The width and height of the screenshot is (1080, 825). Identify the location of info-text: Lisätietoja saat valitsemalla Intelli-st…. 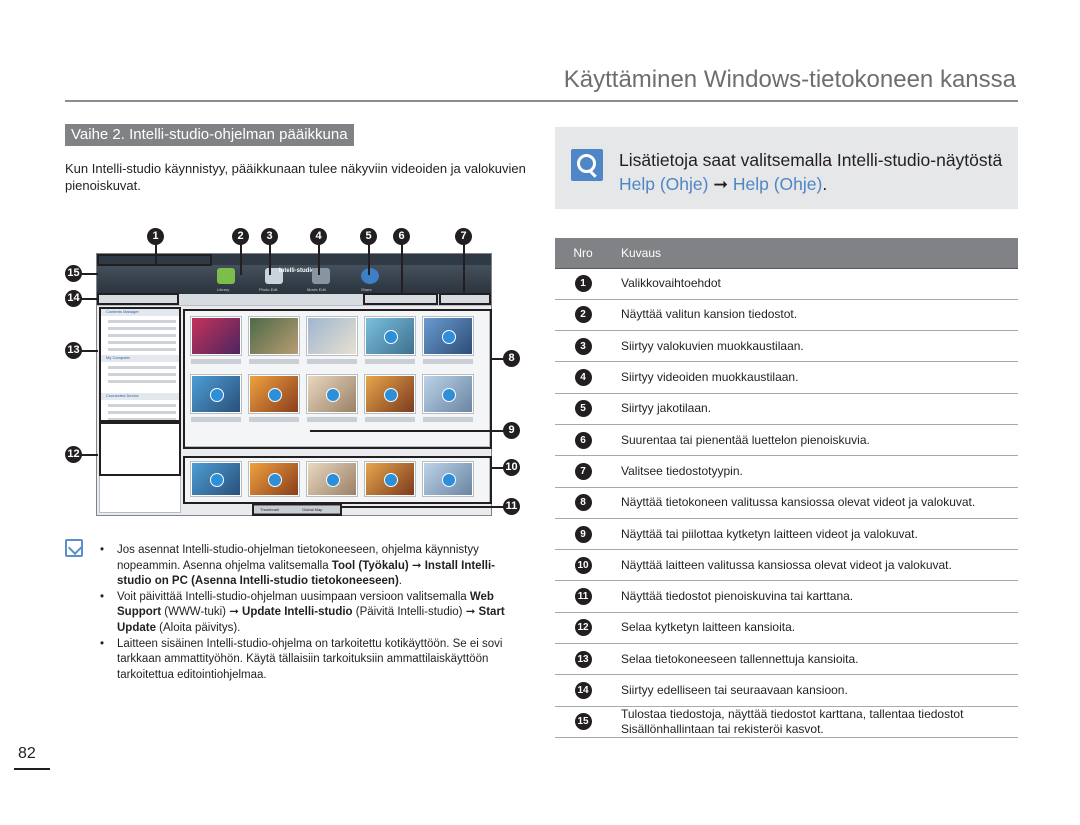
(811, 172).